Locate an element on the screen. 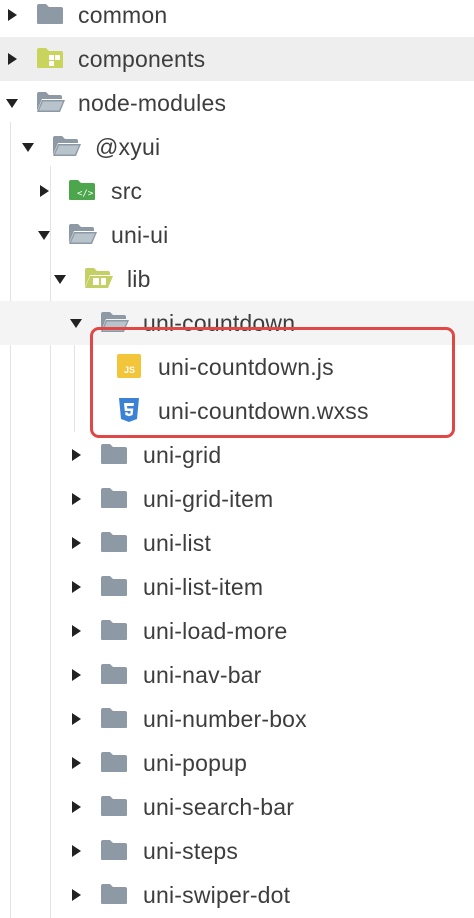 The image size is (474, 918). tree-item-label: uni-grid-item is located at coordinates (208, 499).